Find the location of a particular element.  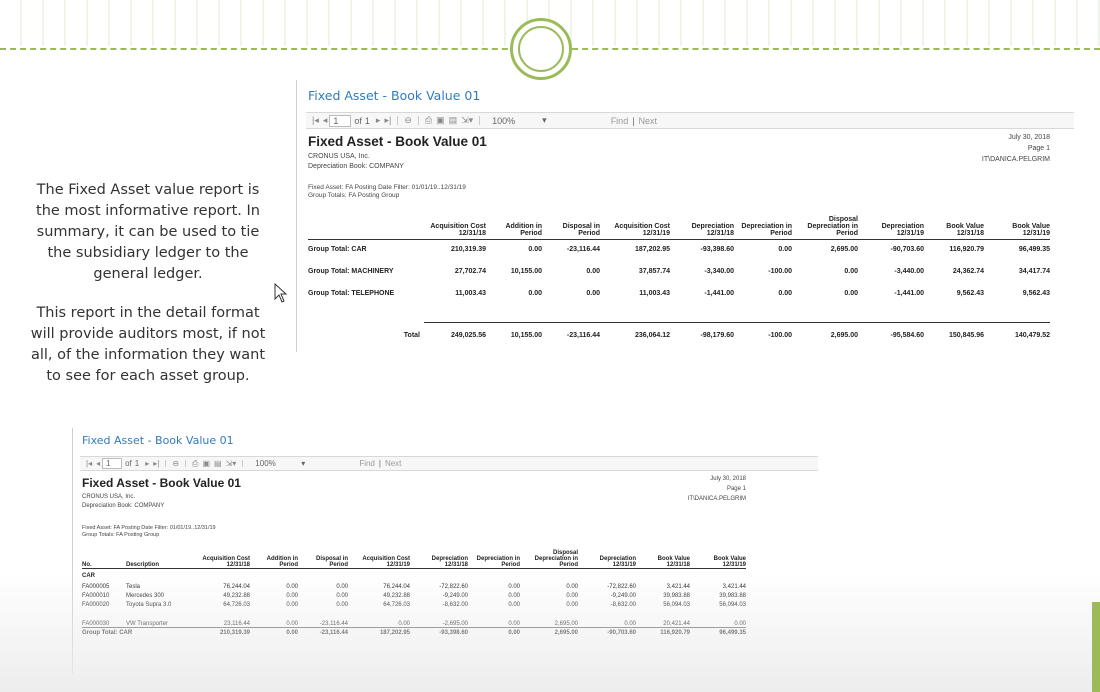

cell: 236,064.12 is located at coordinates (652, 335).